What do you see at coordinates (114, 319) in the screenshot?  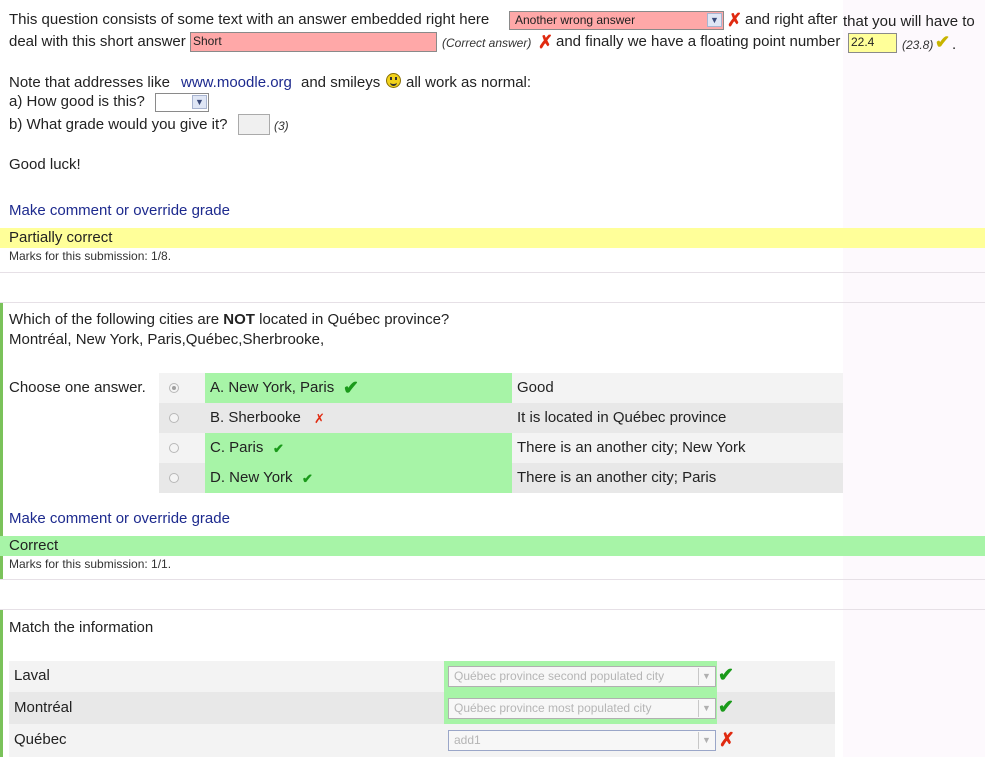 I see `q2-question-start: Which of the following cities are` at bounding box center [114, 319].